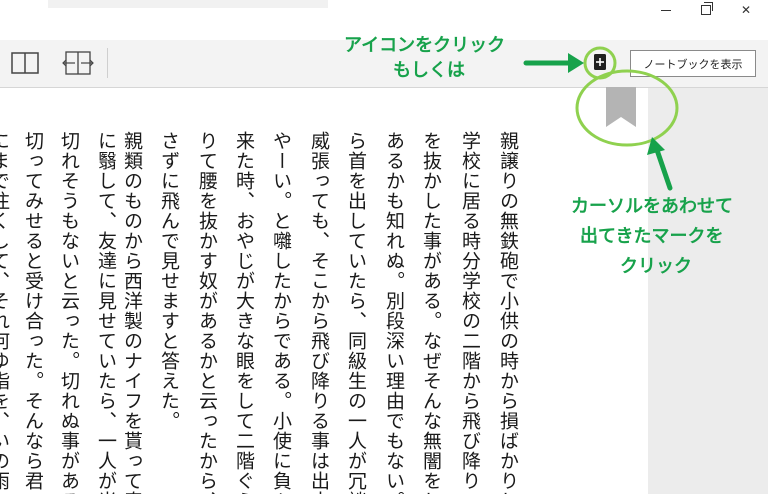  Describe the element at coordinates (431, 312) in the screenshot. I see `text-column: を抜かした事がある。なぜそんな無闇をした` at that location.